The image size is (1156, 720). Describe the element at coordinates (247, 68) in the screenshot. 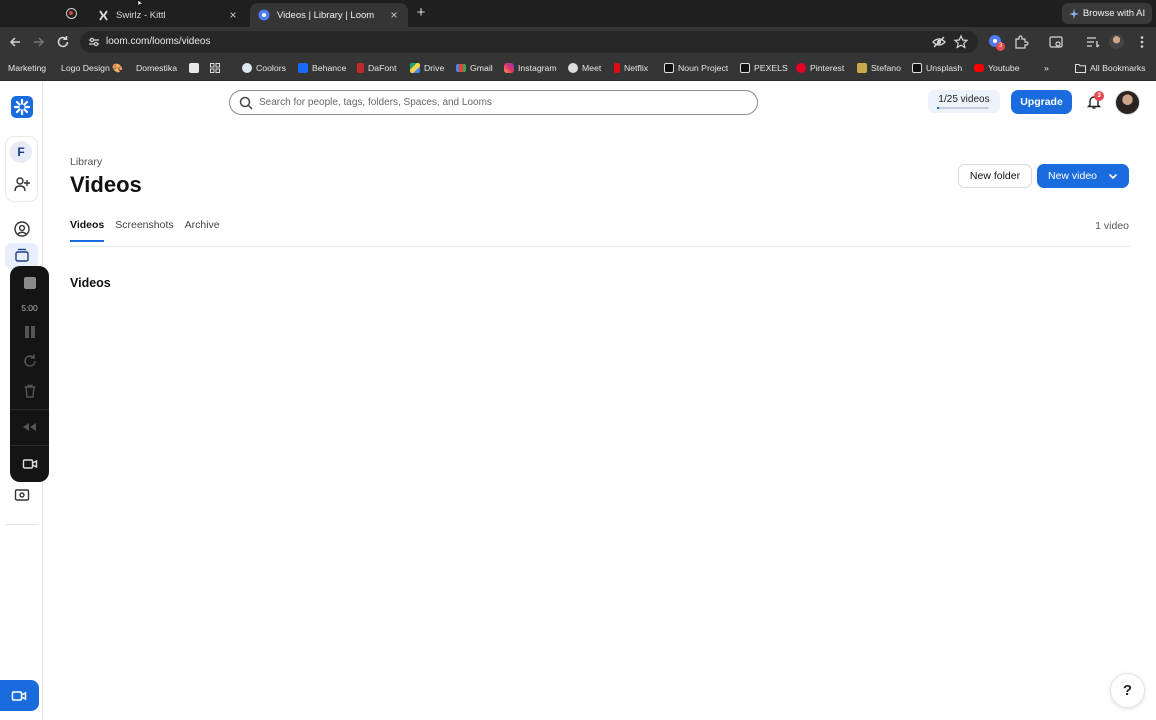

I see `coolors-icon` at that location.